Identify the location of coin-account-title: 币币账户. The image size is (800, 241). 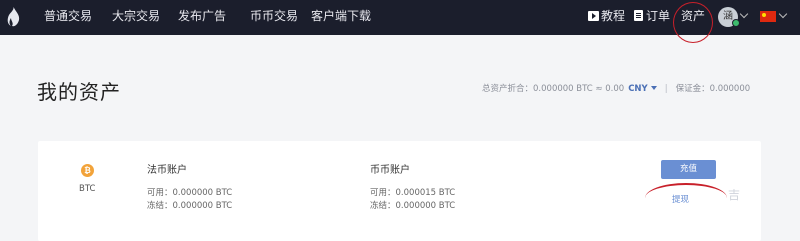
(390, 170).